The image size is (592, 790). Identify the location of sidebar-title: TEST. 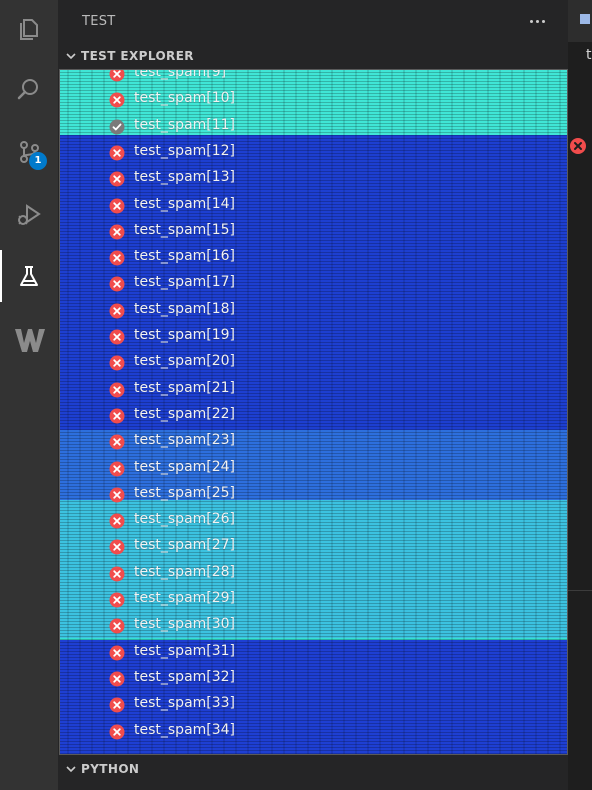
(99, 21).